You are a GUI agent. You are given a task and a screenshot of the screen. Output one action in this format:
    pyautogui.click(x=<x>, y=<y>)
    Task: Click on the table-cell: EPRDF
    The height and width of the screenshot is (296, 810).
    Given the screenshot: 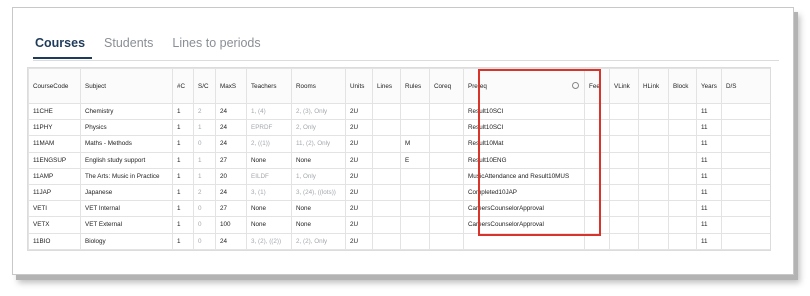 What is the action you would take?
    pyautogui.click(x=269, y=128)
    